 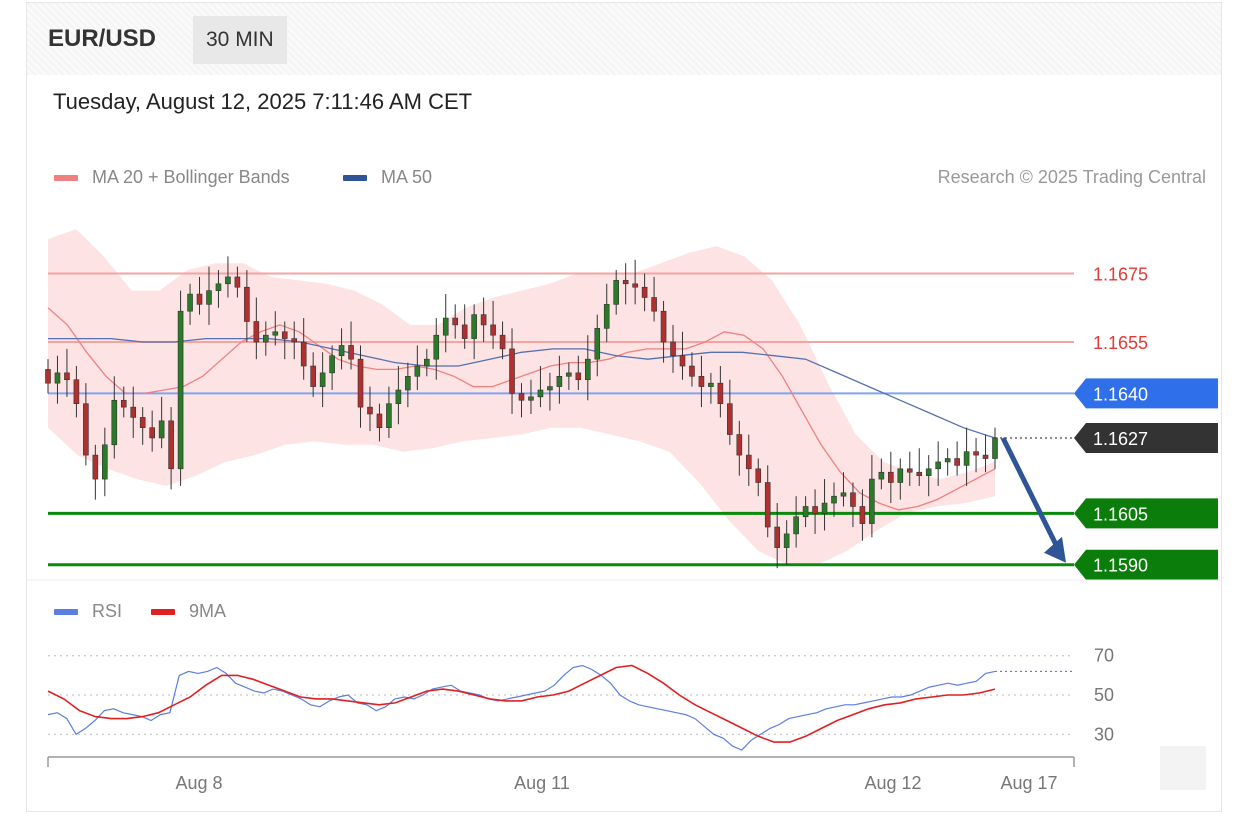 What do you see at coordinates (1120, 514) in the screenshot?
I see `price-label-1.1605: 1.1605` at bounding box center [1120, 514].